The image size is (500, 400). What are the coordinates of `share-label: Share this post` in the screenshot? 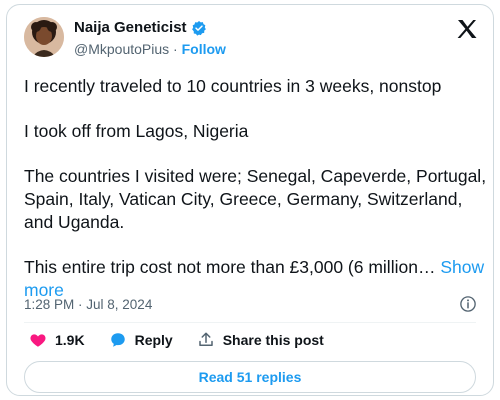 It's located at (273, 340).